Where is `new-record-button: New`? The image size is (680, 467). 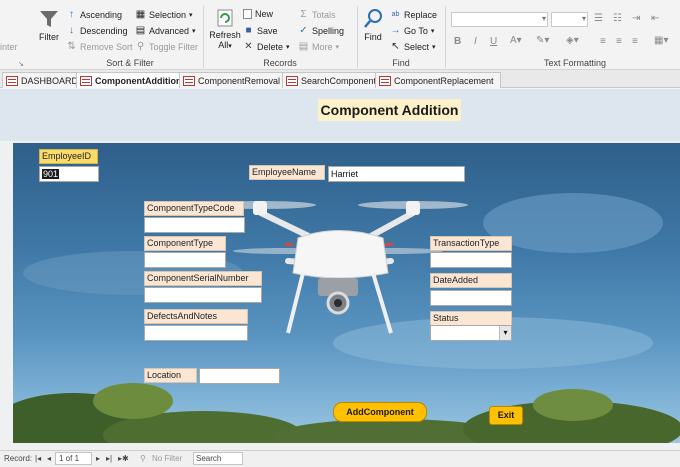 new-record-button: New is located at coordinates (258, 14).